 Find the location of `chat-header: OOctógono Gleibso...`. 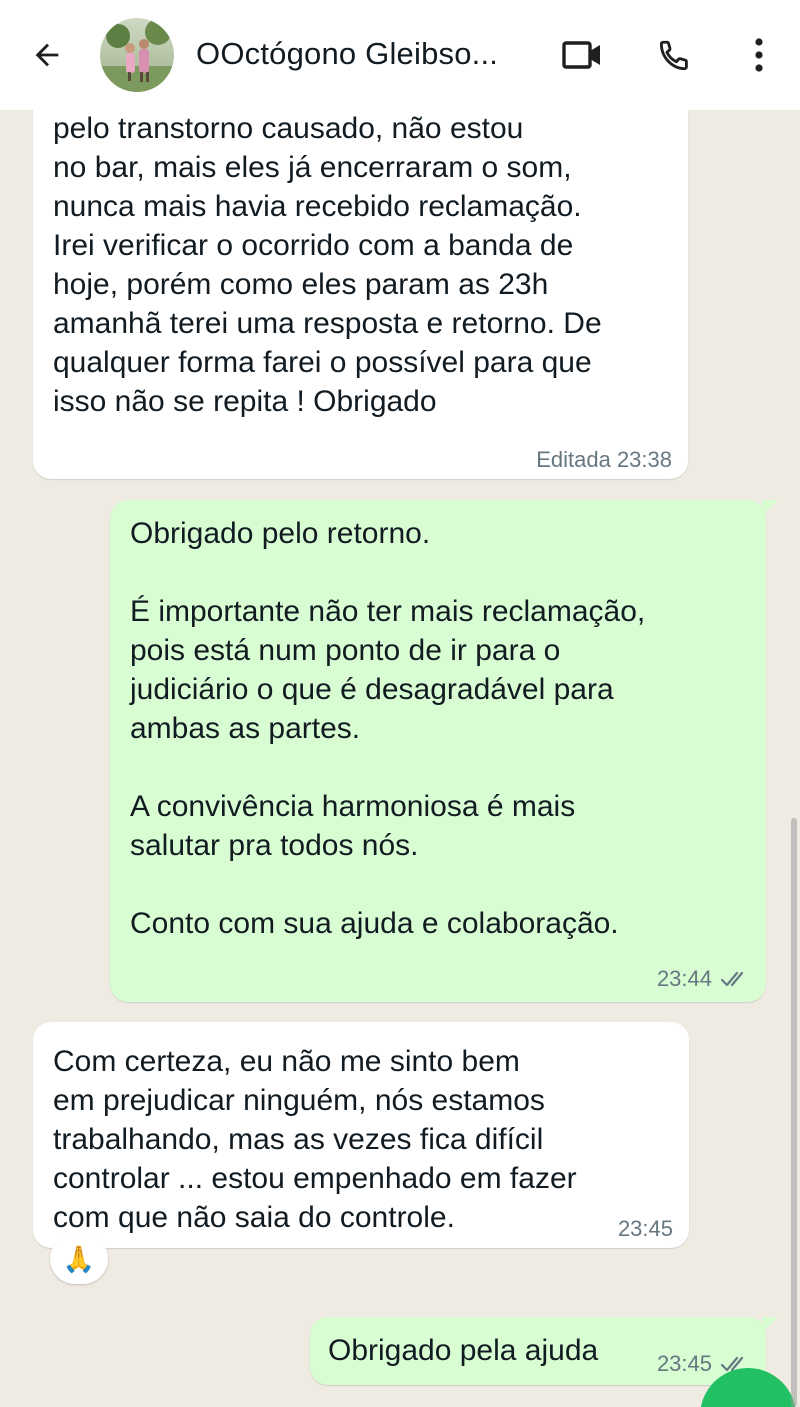

chat-header: OOctógono Gleibso... is located at coordinates (400, 55).